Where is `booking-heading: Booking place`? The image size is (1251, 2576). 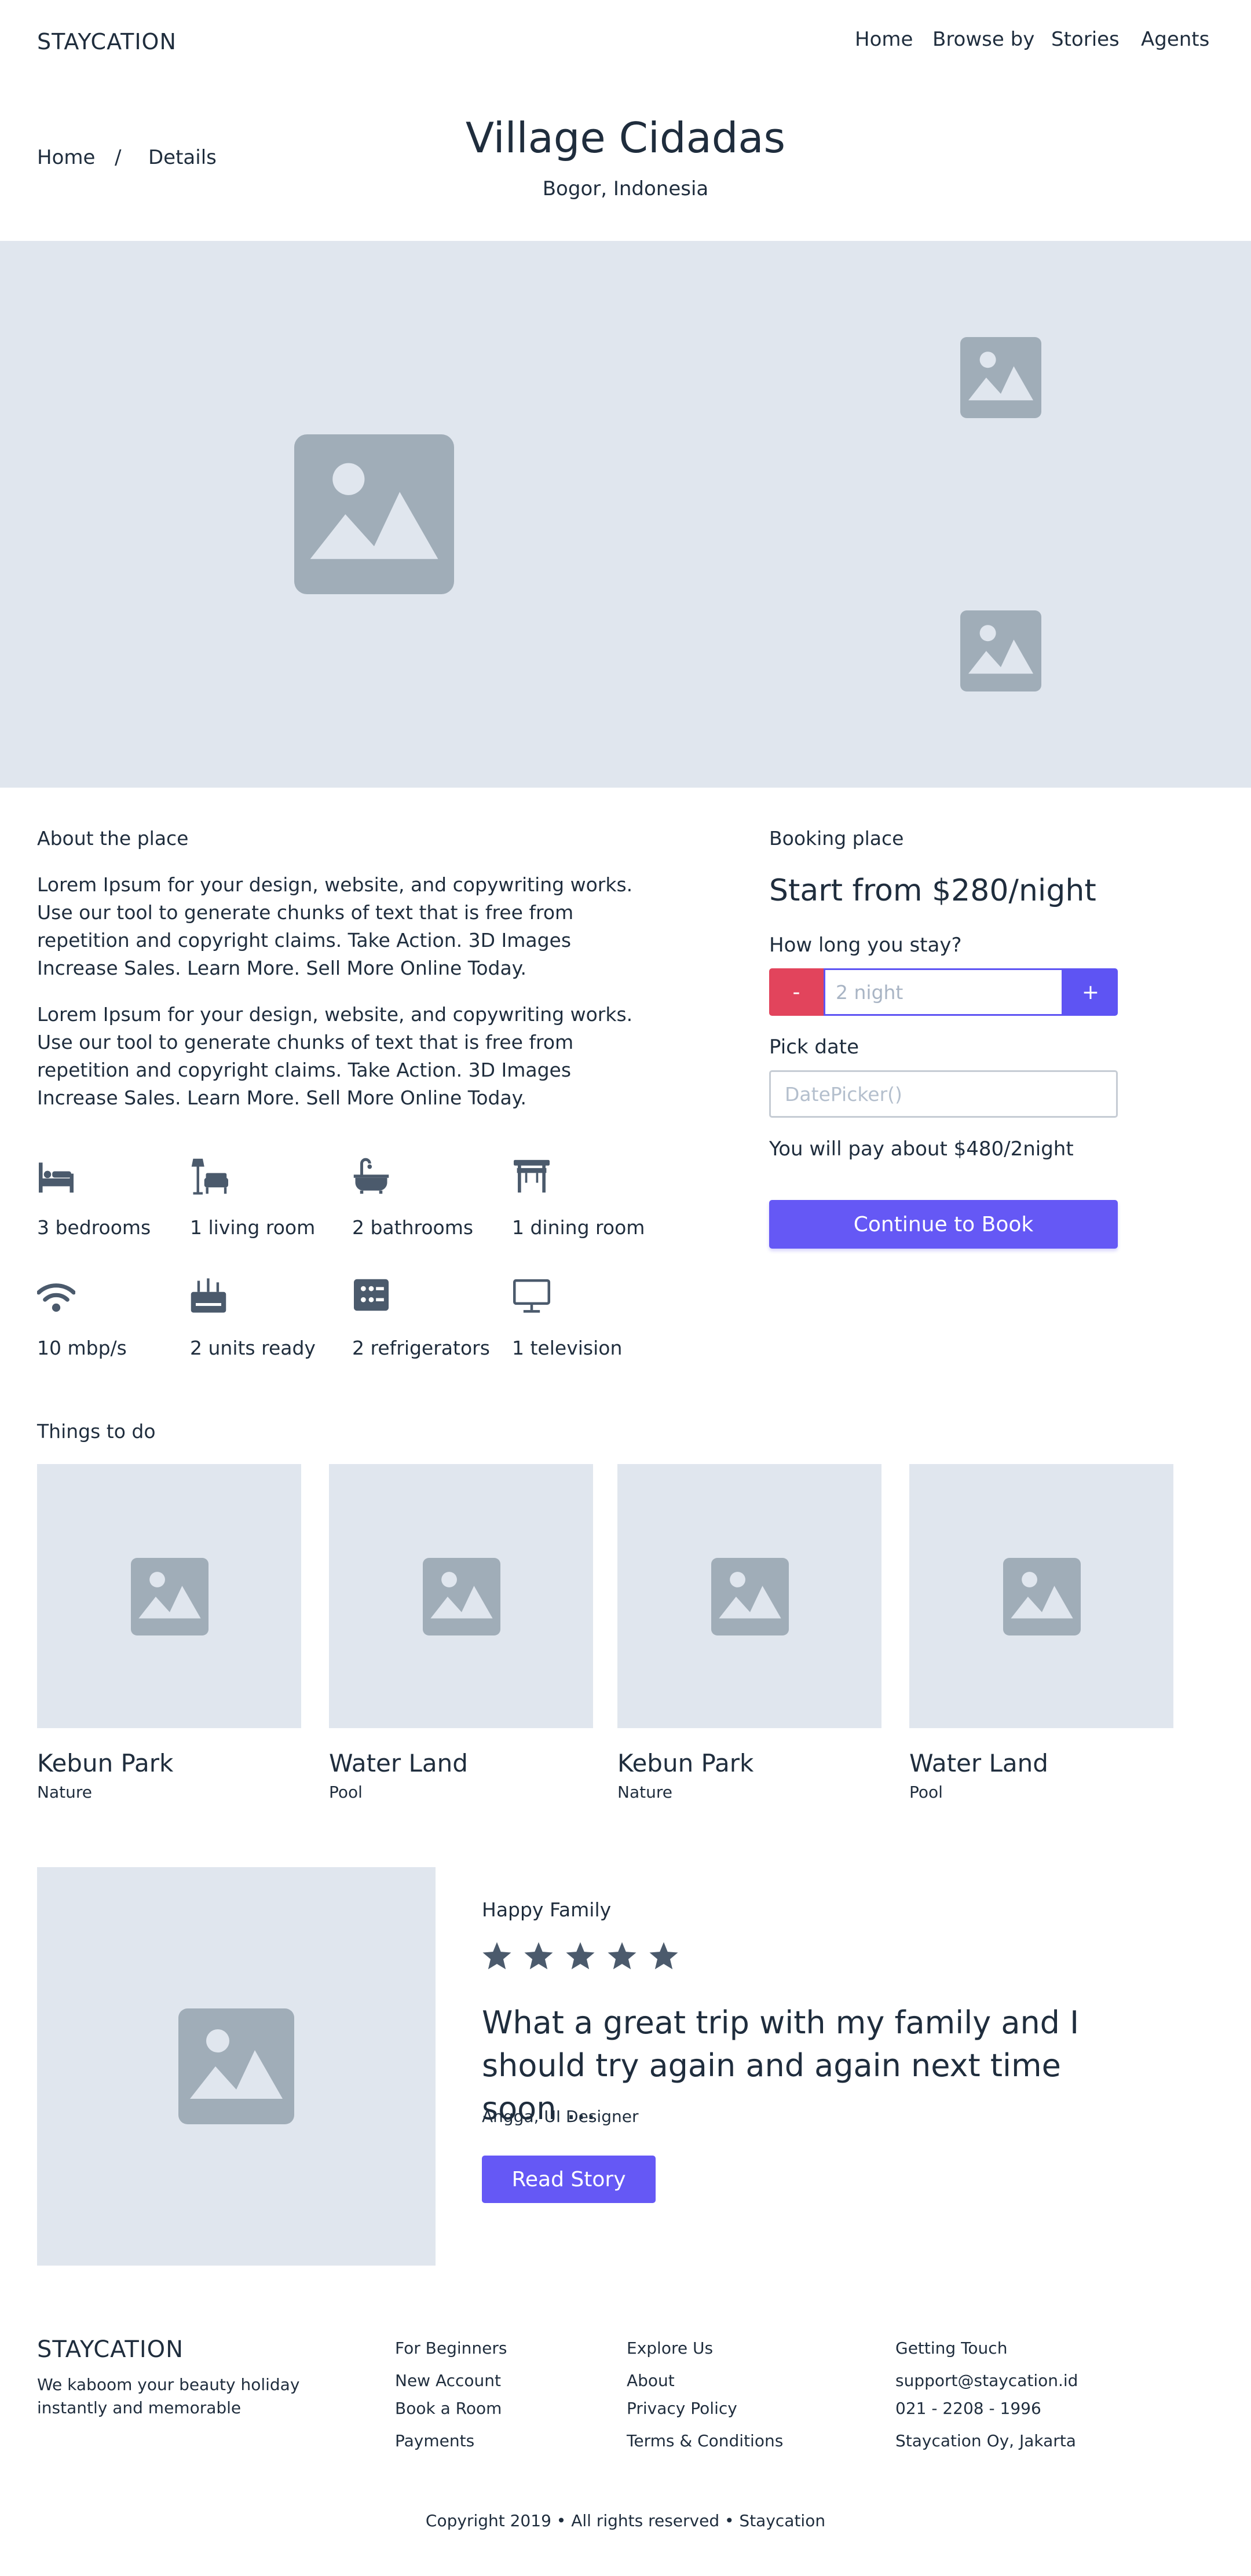 booking-heading: Booking place is located at coordinates (837, 838).